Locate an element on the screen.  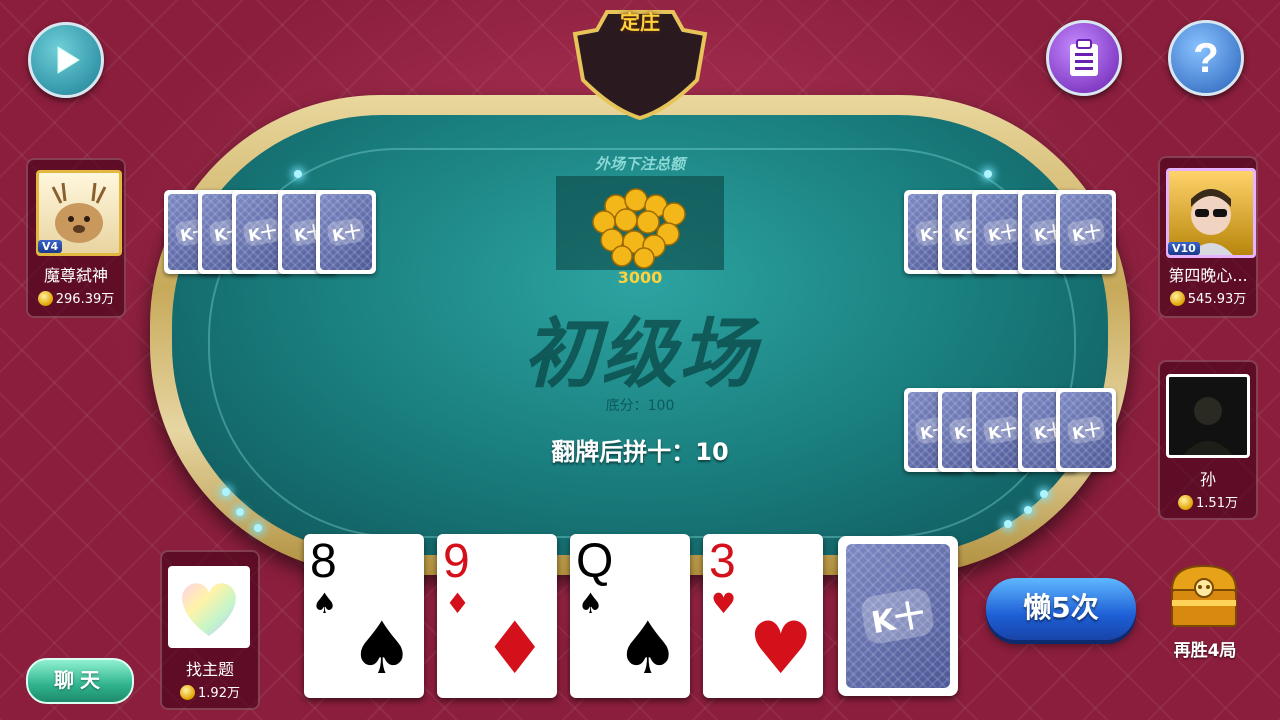
play-icon is located at coordinates (68, 60).